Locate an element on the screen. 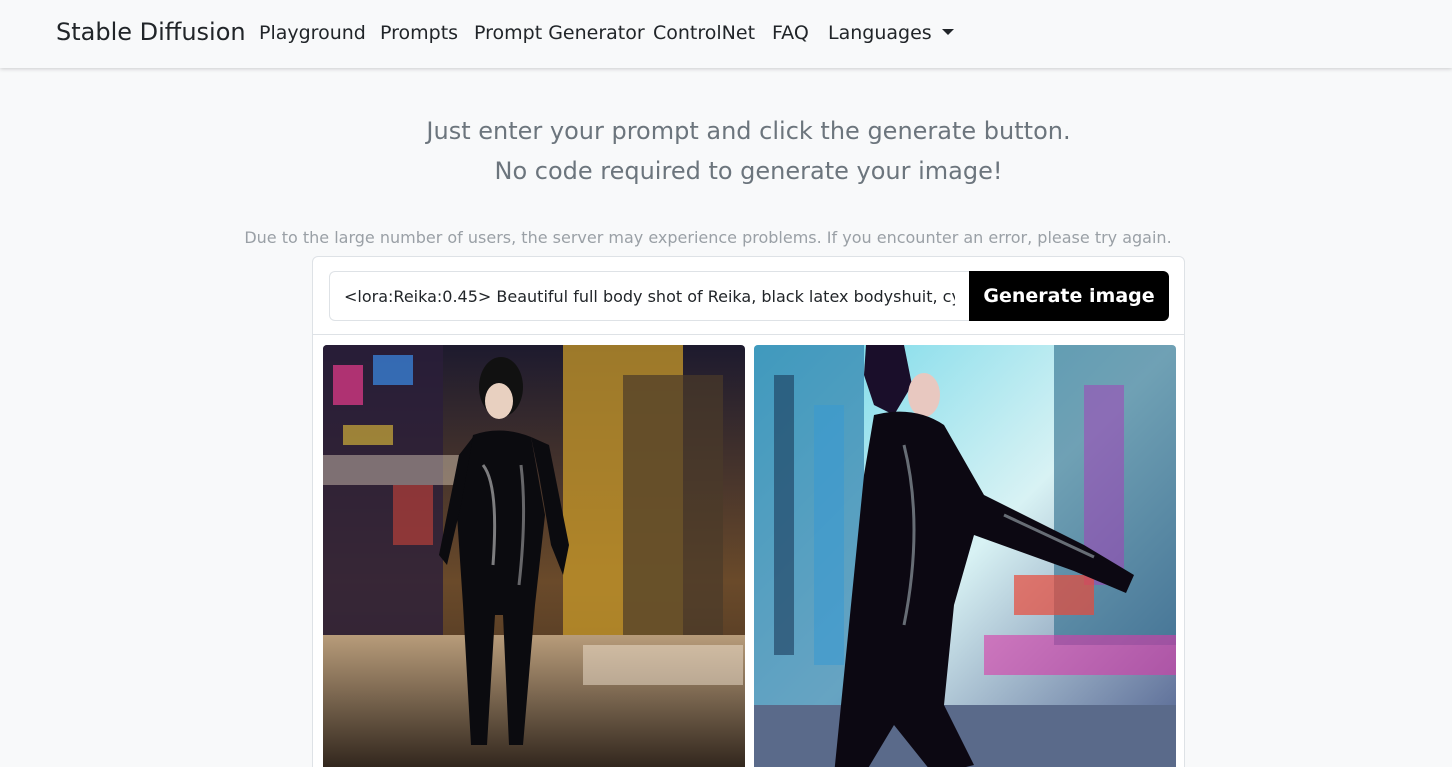 The height and width of the screenshot is (767, 1452). languages-label: Languages is located at coordinates (880, 33).